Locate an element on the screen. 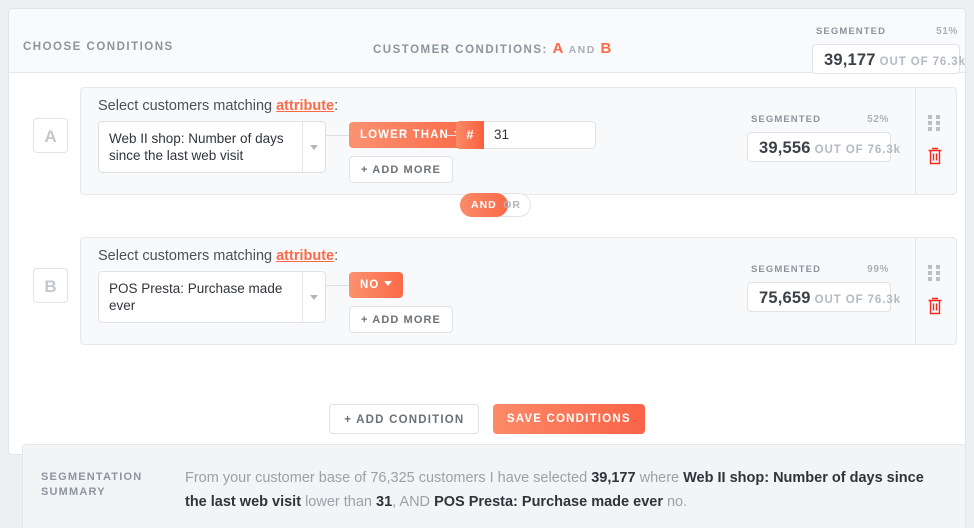  choose-conditions-title: CHOOSE CONDITIONS is located at coordinates (98, 47).